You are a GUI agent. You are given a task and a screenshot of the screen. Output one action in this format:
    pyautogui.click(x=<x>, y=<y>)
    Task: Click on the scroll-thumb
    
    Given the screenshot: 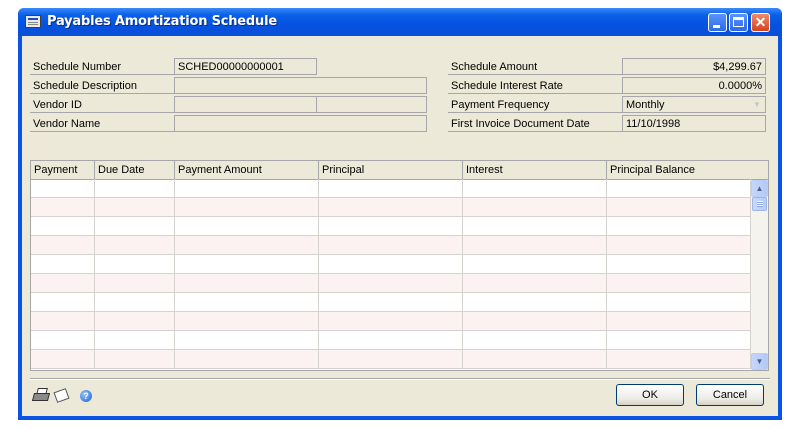 What is the action you would take?
    pyautogui.click(x=759, y=204)
    